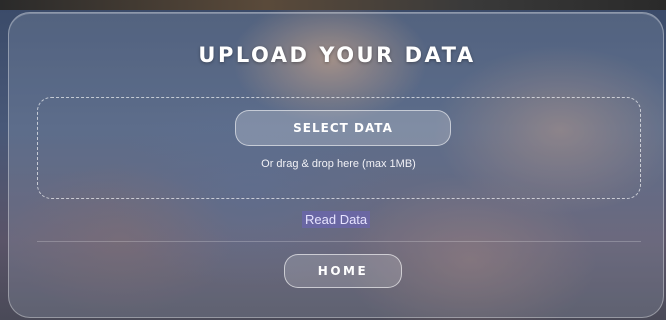 This screenshot has width=666, height=320. Describe the element at coordinates (343, 271) in the screenshot. I see `home-button: HOME` at that location.